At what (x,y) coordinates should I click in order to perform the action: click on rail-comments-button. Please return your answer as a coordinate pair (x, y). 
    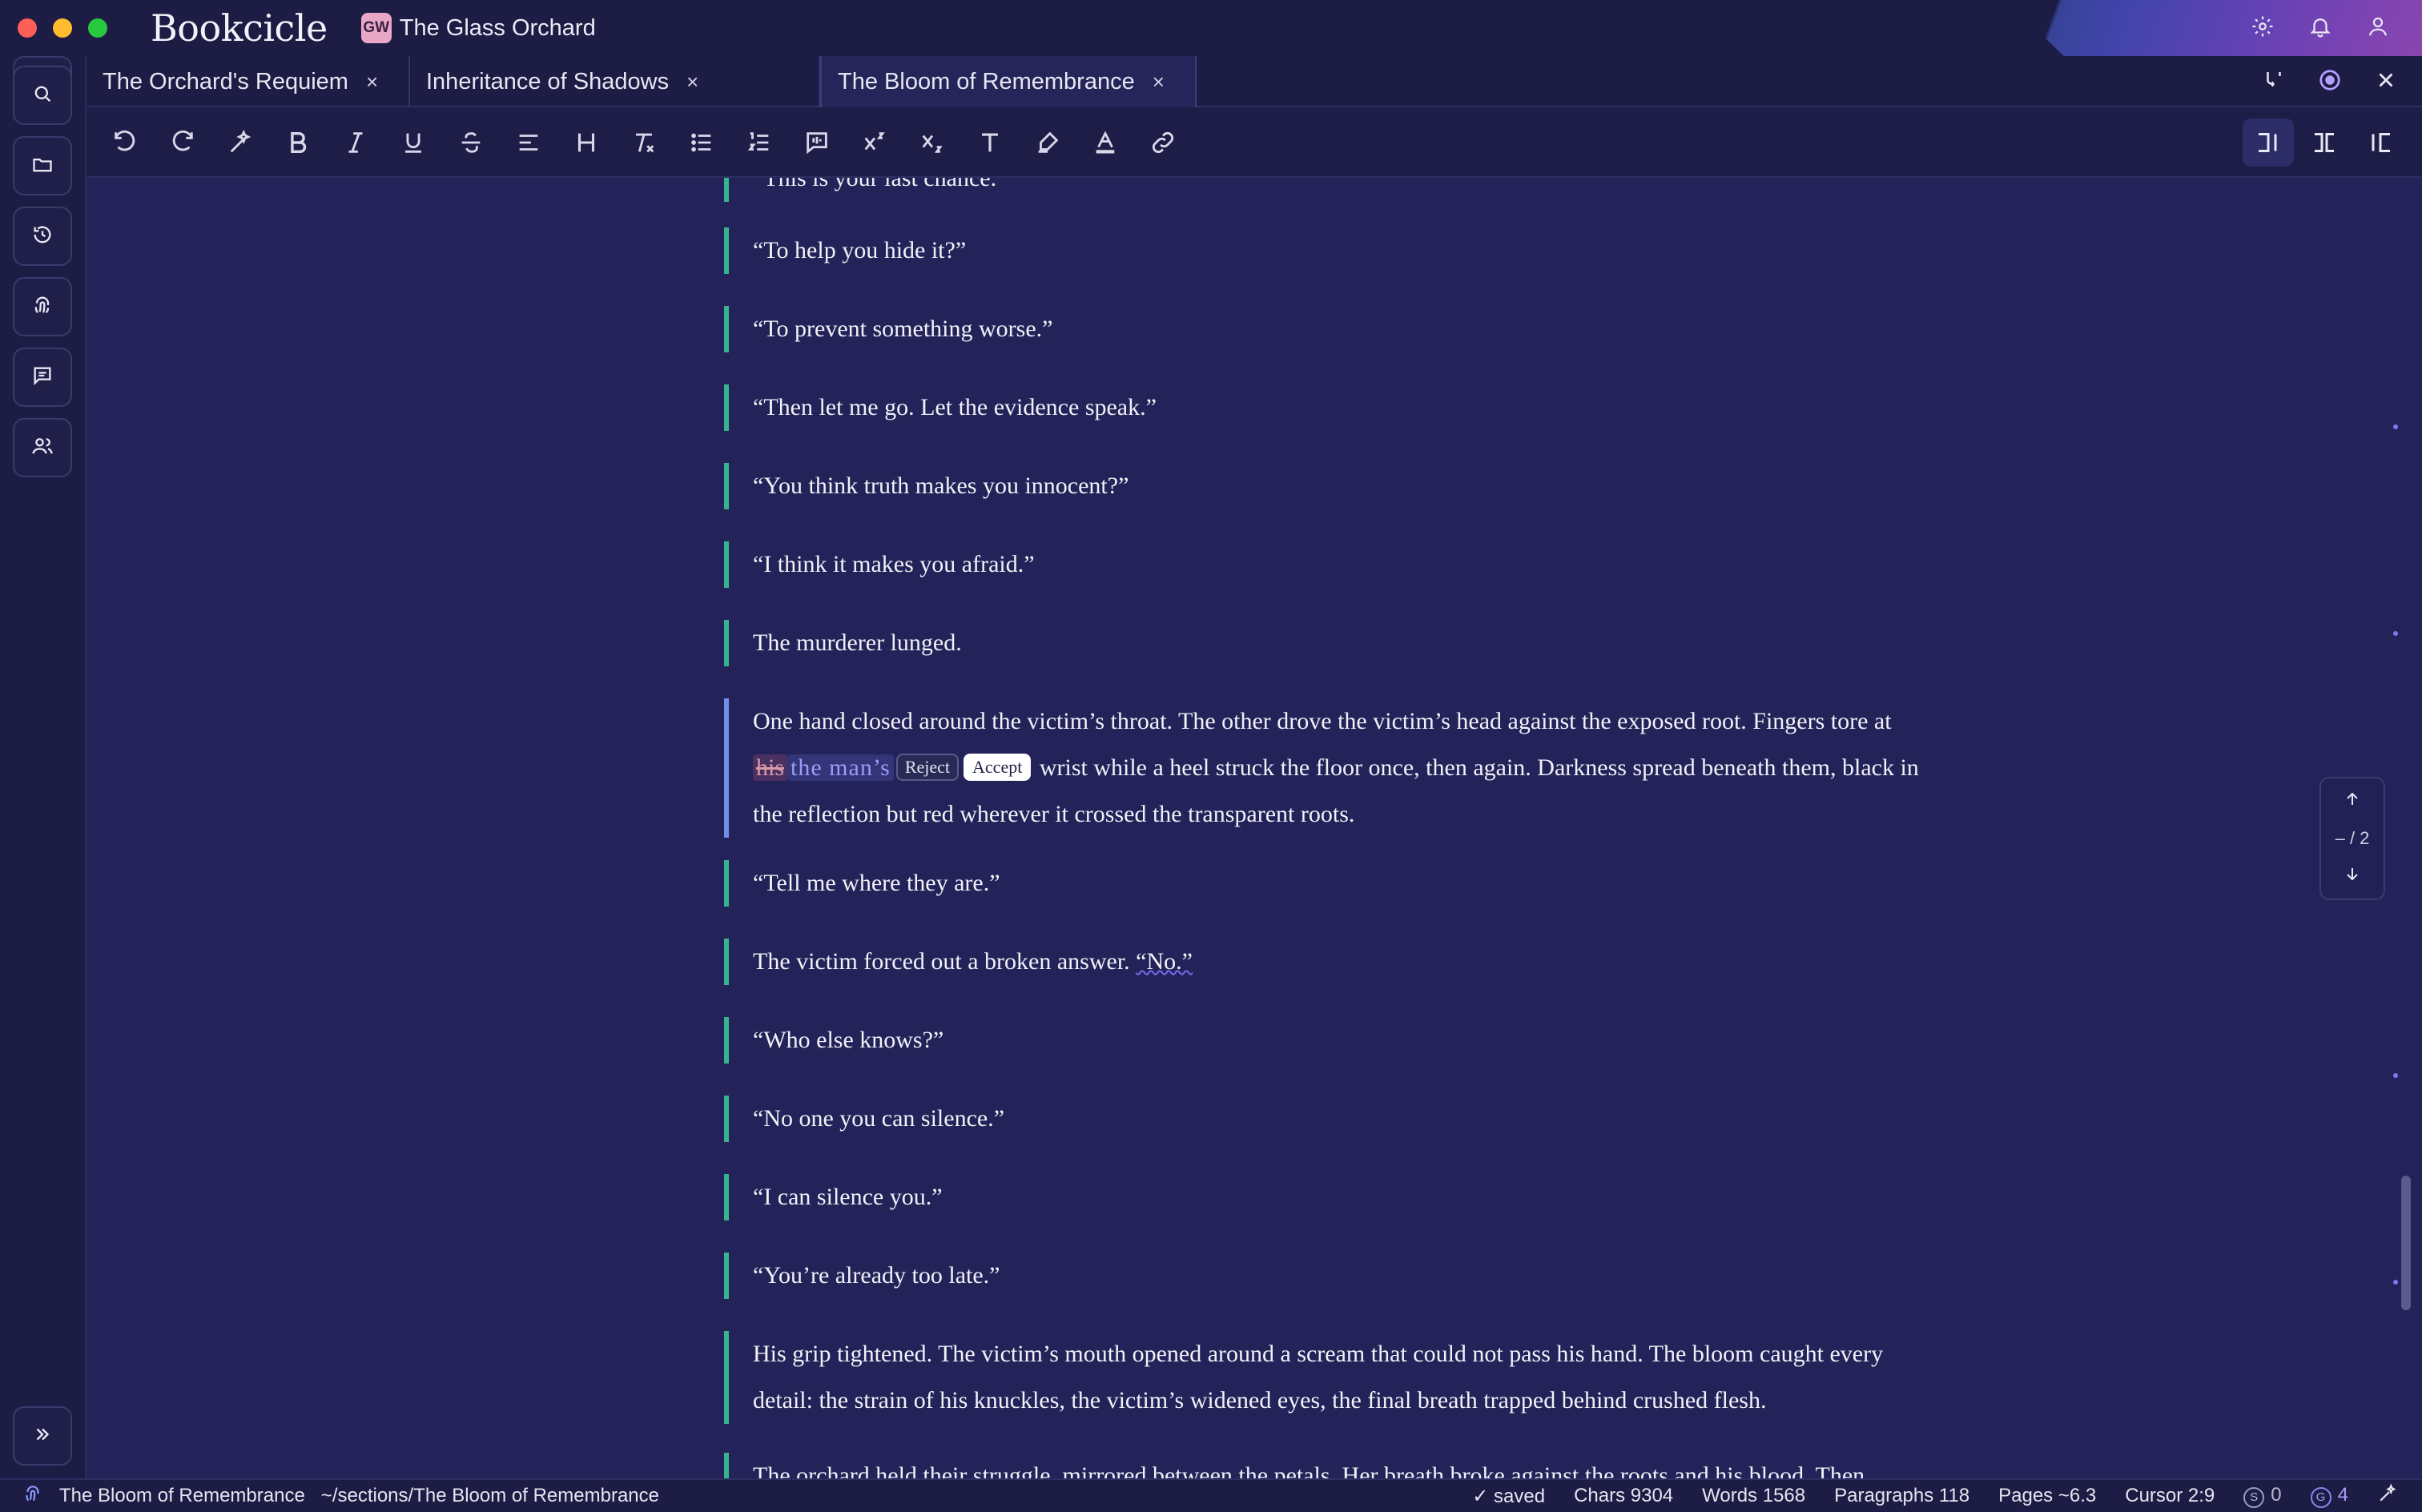
    Looking at the image, I should click on (43, 377).